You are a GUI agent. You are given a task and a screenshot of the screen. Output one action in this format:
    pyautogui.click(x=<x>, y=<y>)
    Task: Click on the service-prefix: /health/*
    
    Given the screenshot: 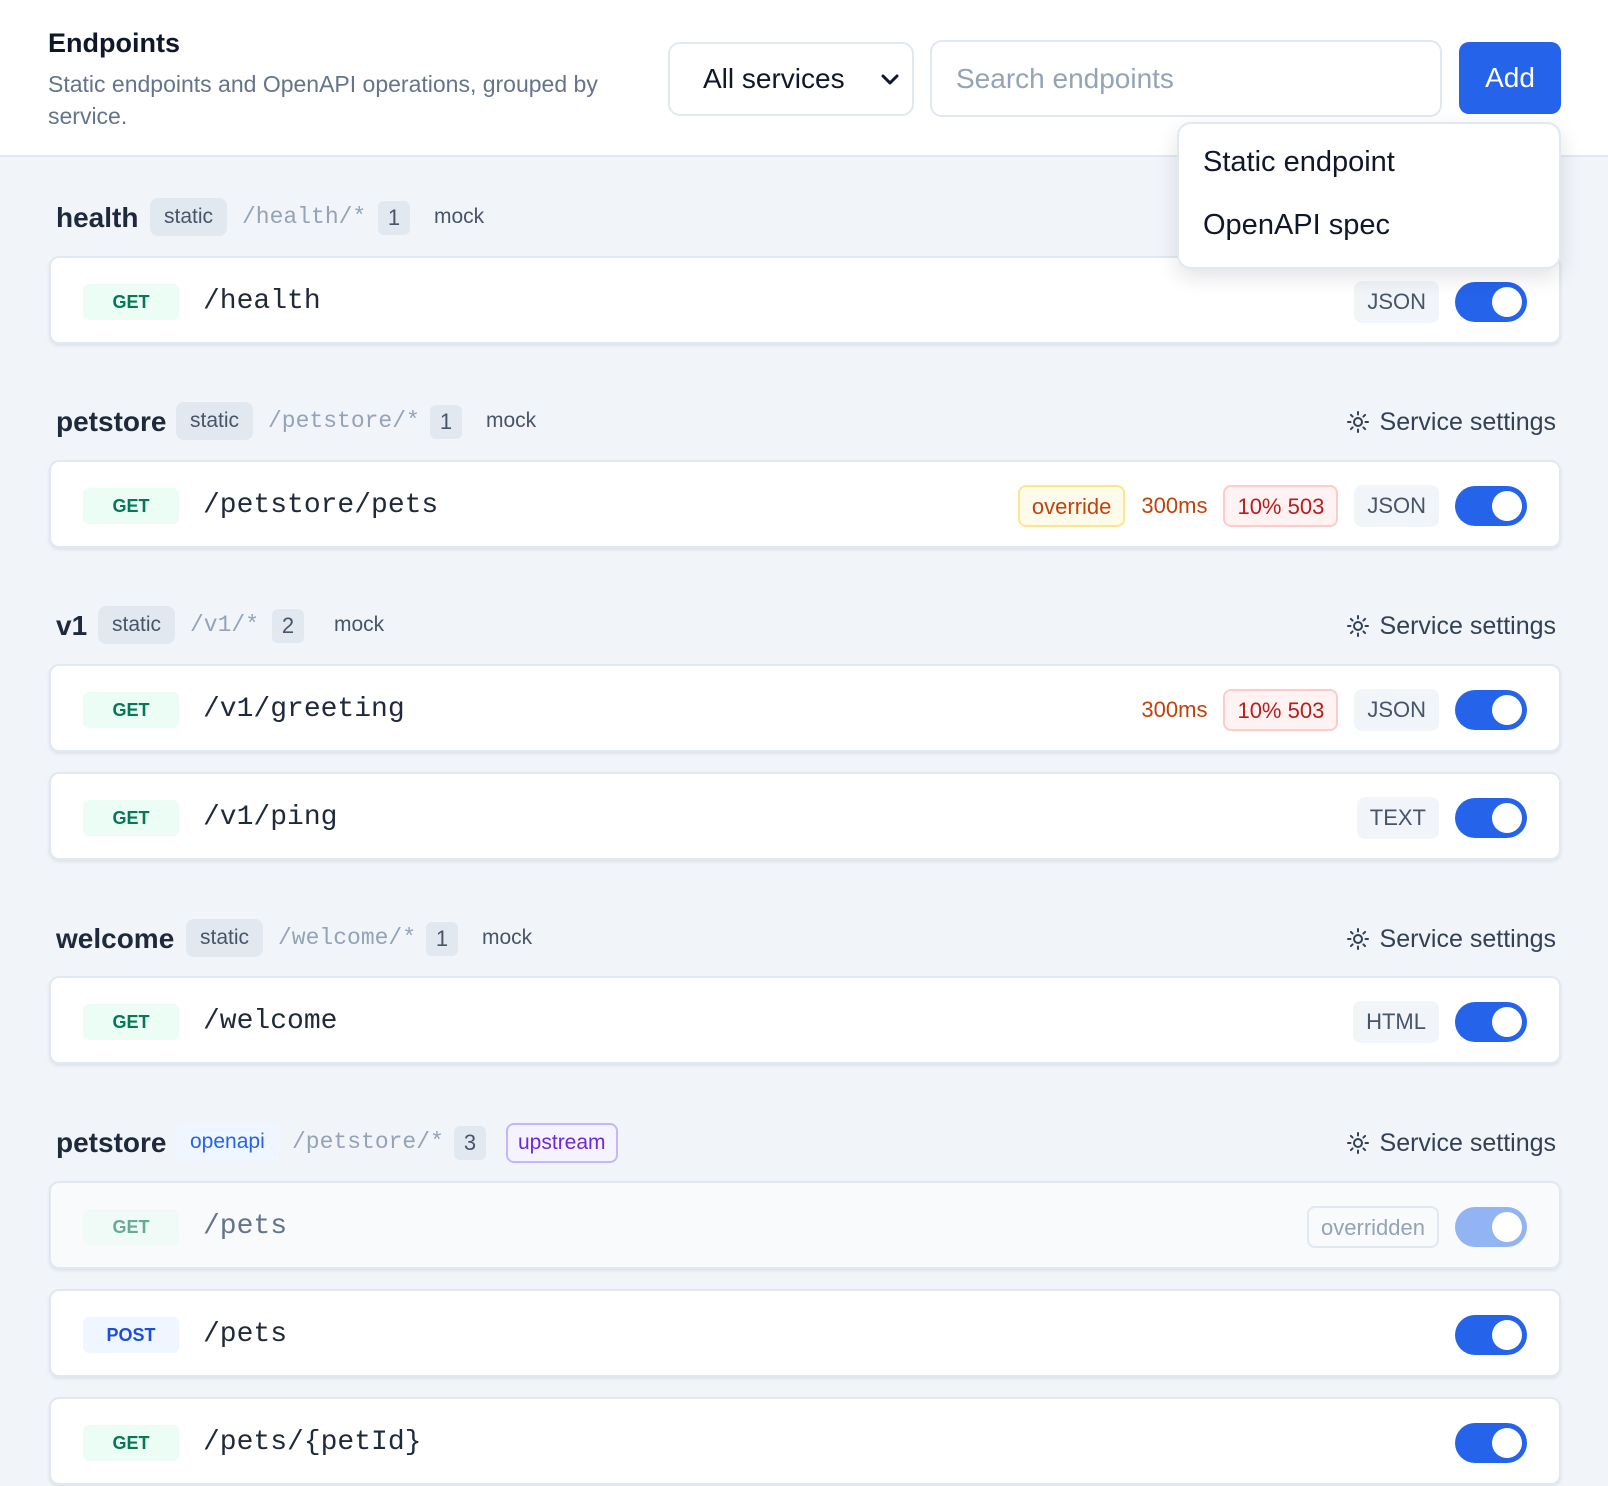 What is the action you would take?
    pyautogui.click(x=304, y=217)
    